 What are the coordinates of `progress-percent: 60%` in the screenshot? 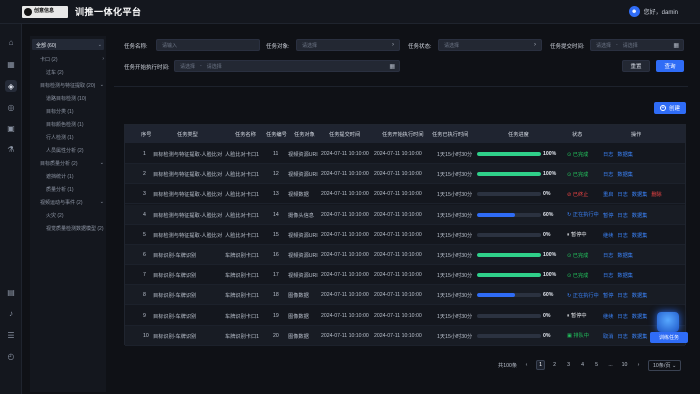 It's located at (548, 214).